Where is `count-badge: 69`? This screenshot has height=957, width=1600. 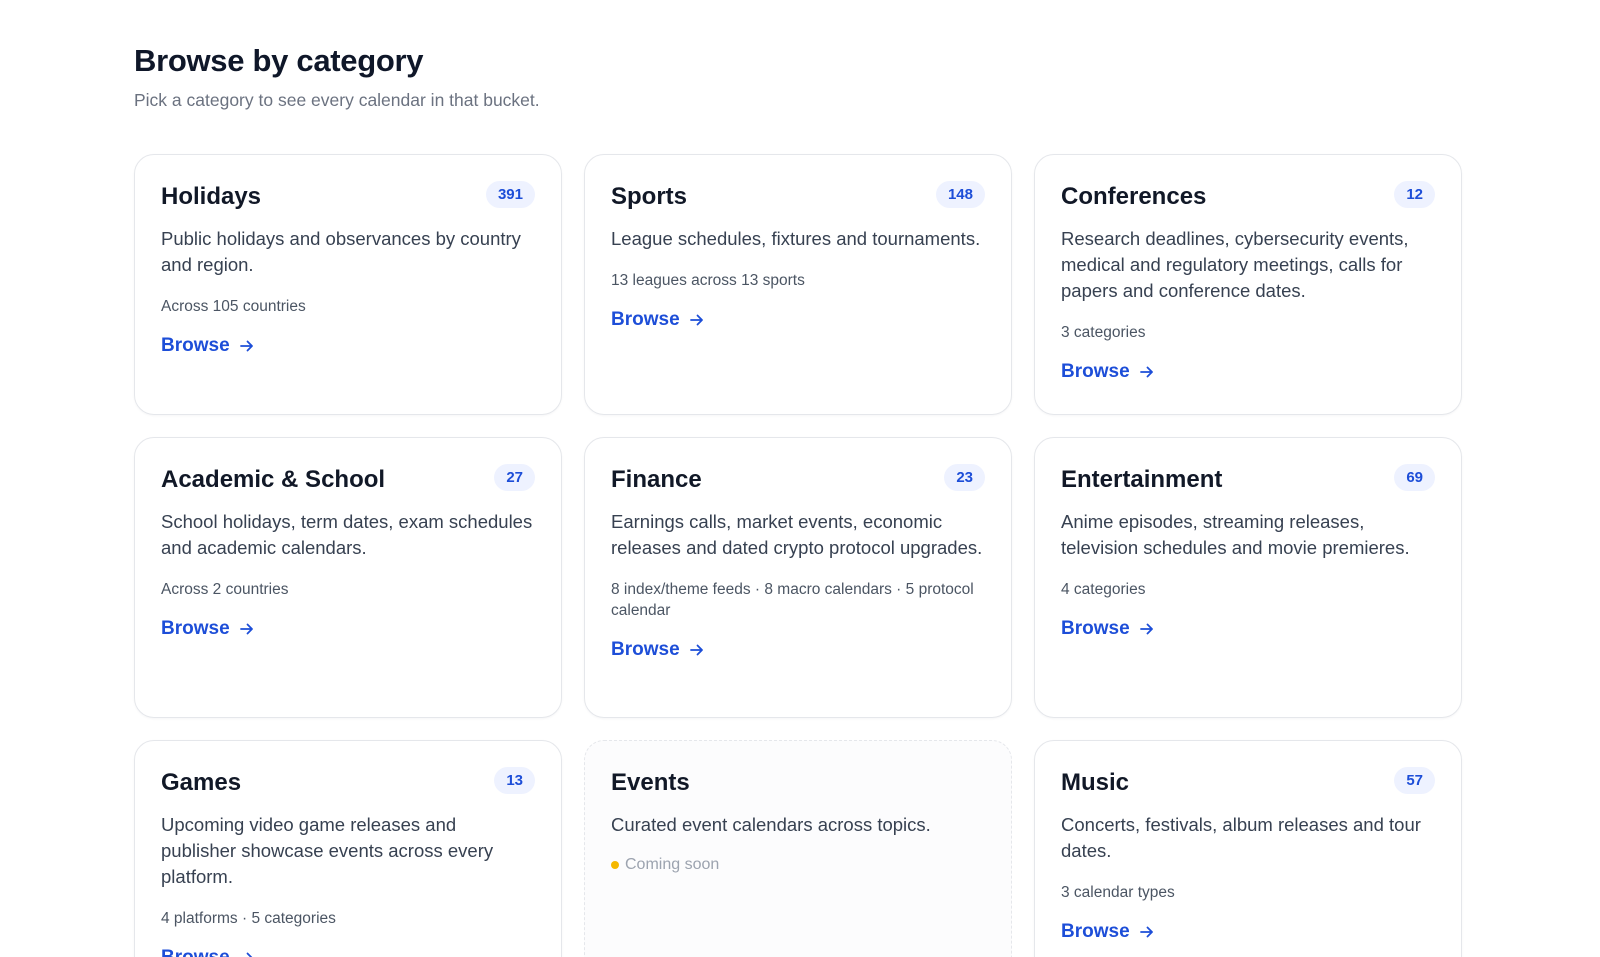
count-badge: 69 is located at coordinates (1414, 477).